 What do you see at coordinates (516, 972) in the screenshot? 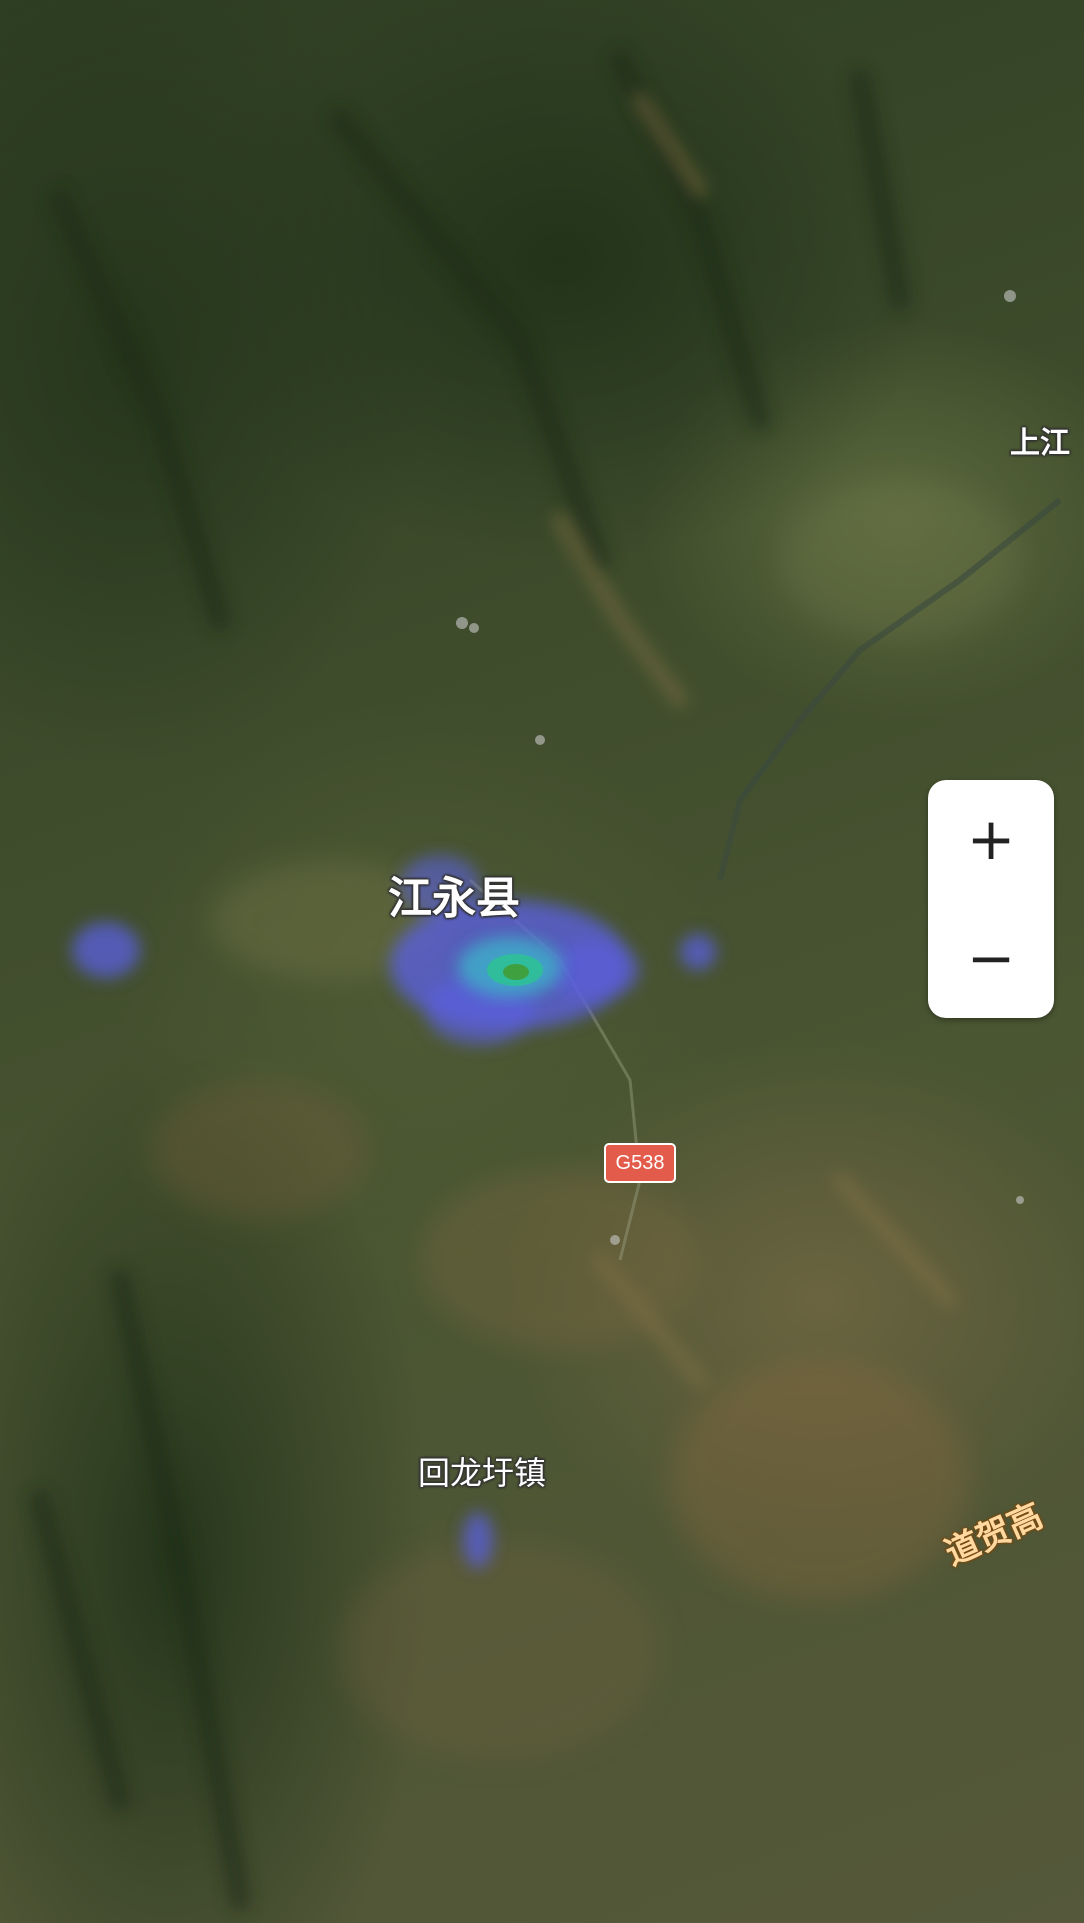
I see `heatmap-core-inner` at bounding box center [516, 972].